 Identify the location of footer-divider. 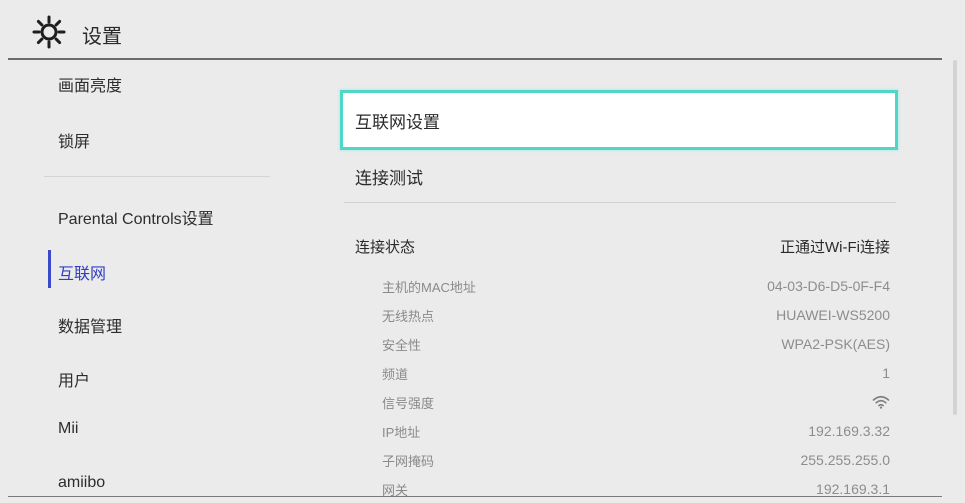
(475, 496).